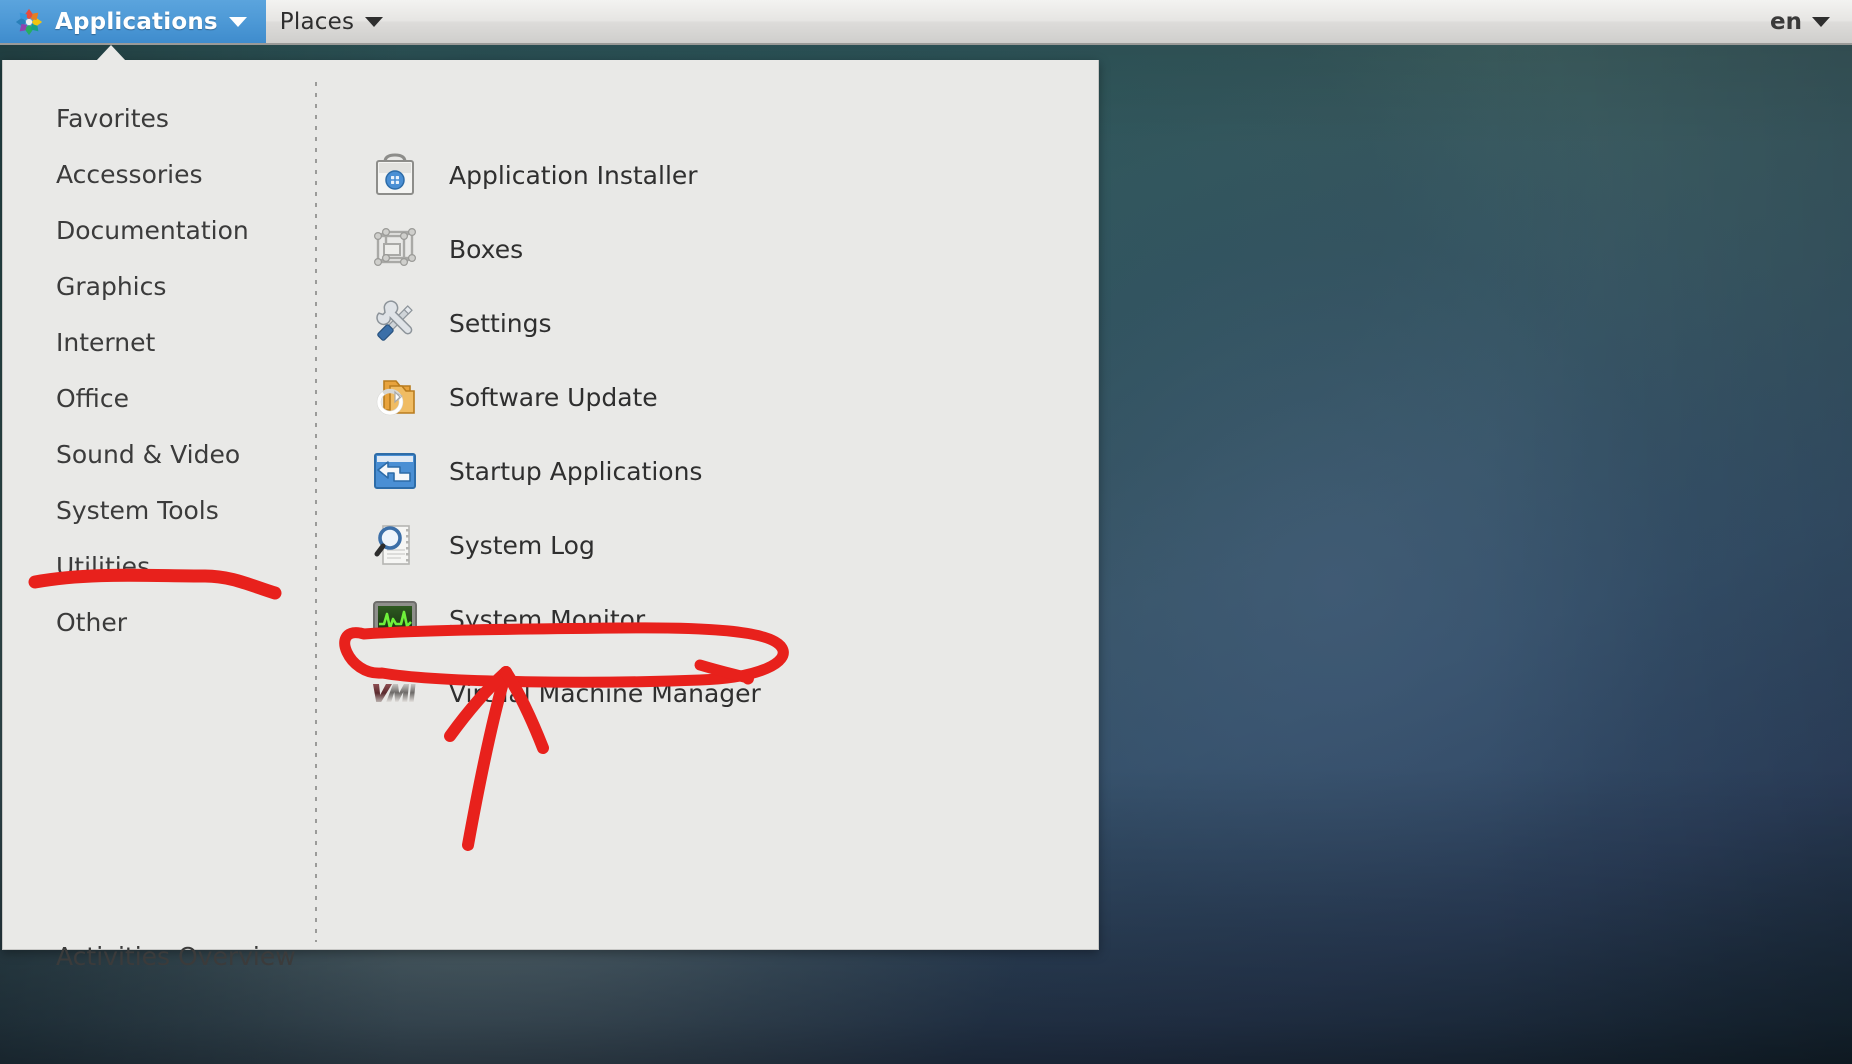 This screenshot has width=1852, height=1064. Describe the element at coordinates (395, 397) in the screenshot. I see `software-update-icon` at that location.